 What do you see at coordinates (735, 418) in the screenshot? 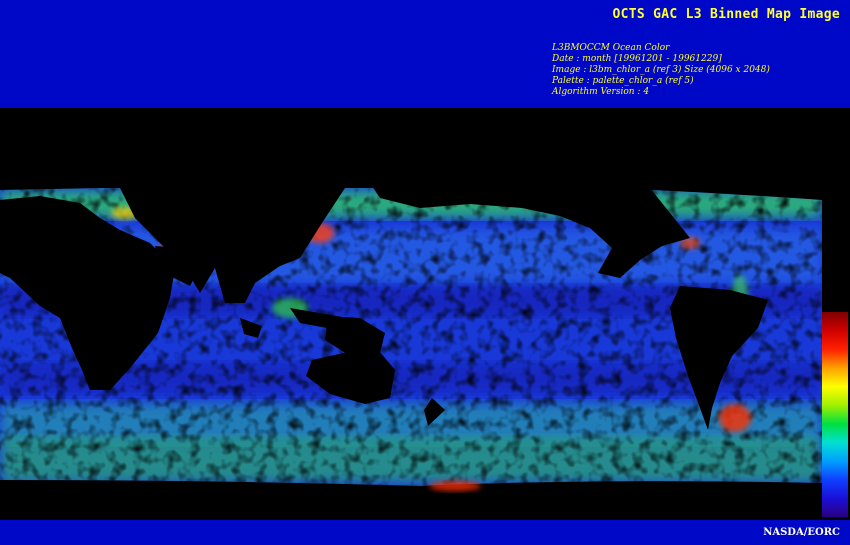
I see `patagonia-bloom` at bounding box center [735, 418].